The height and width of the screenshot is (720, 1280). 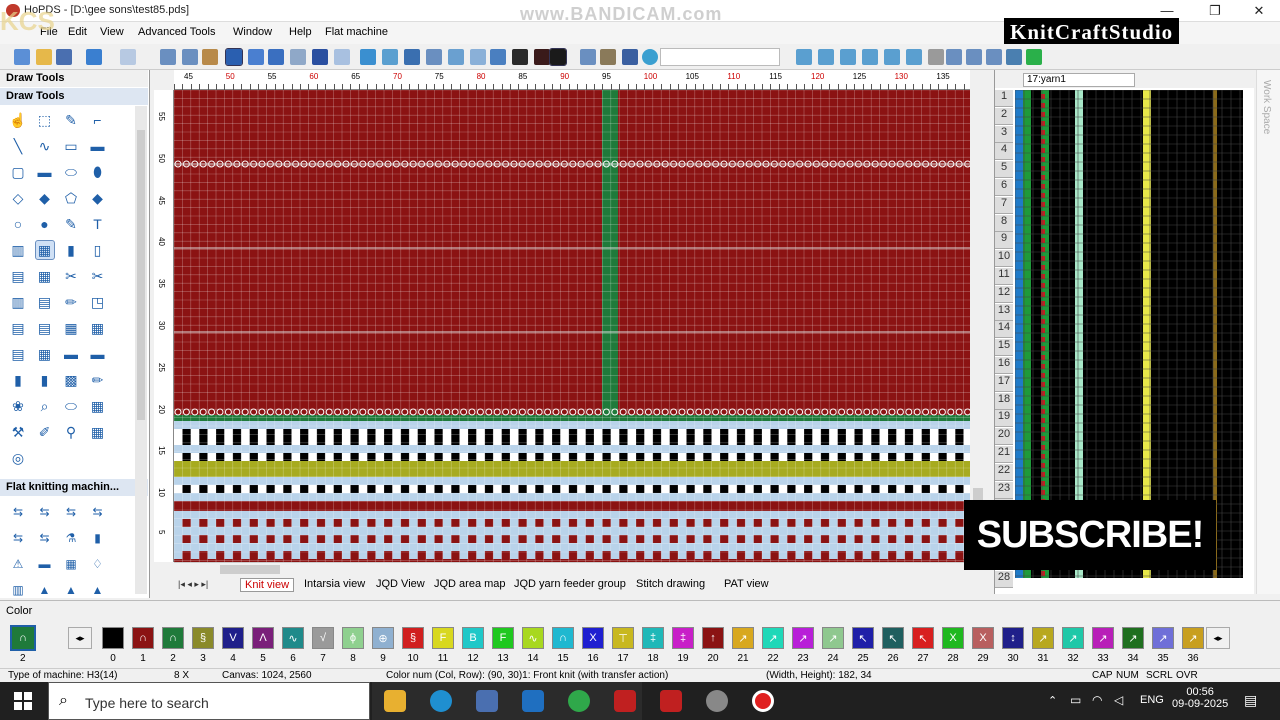 I want to click on draw-tool-icon: ▢, so click(x=18, y=172).